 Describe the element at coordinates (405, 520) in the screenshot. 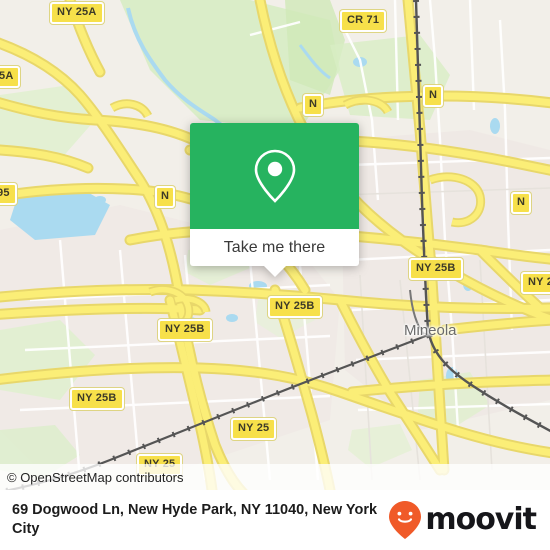

I see `moovit-pin-smile-icon` at that location.